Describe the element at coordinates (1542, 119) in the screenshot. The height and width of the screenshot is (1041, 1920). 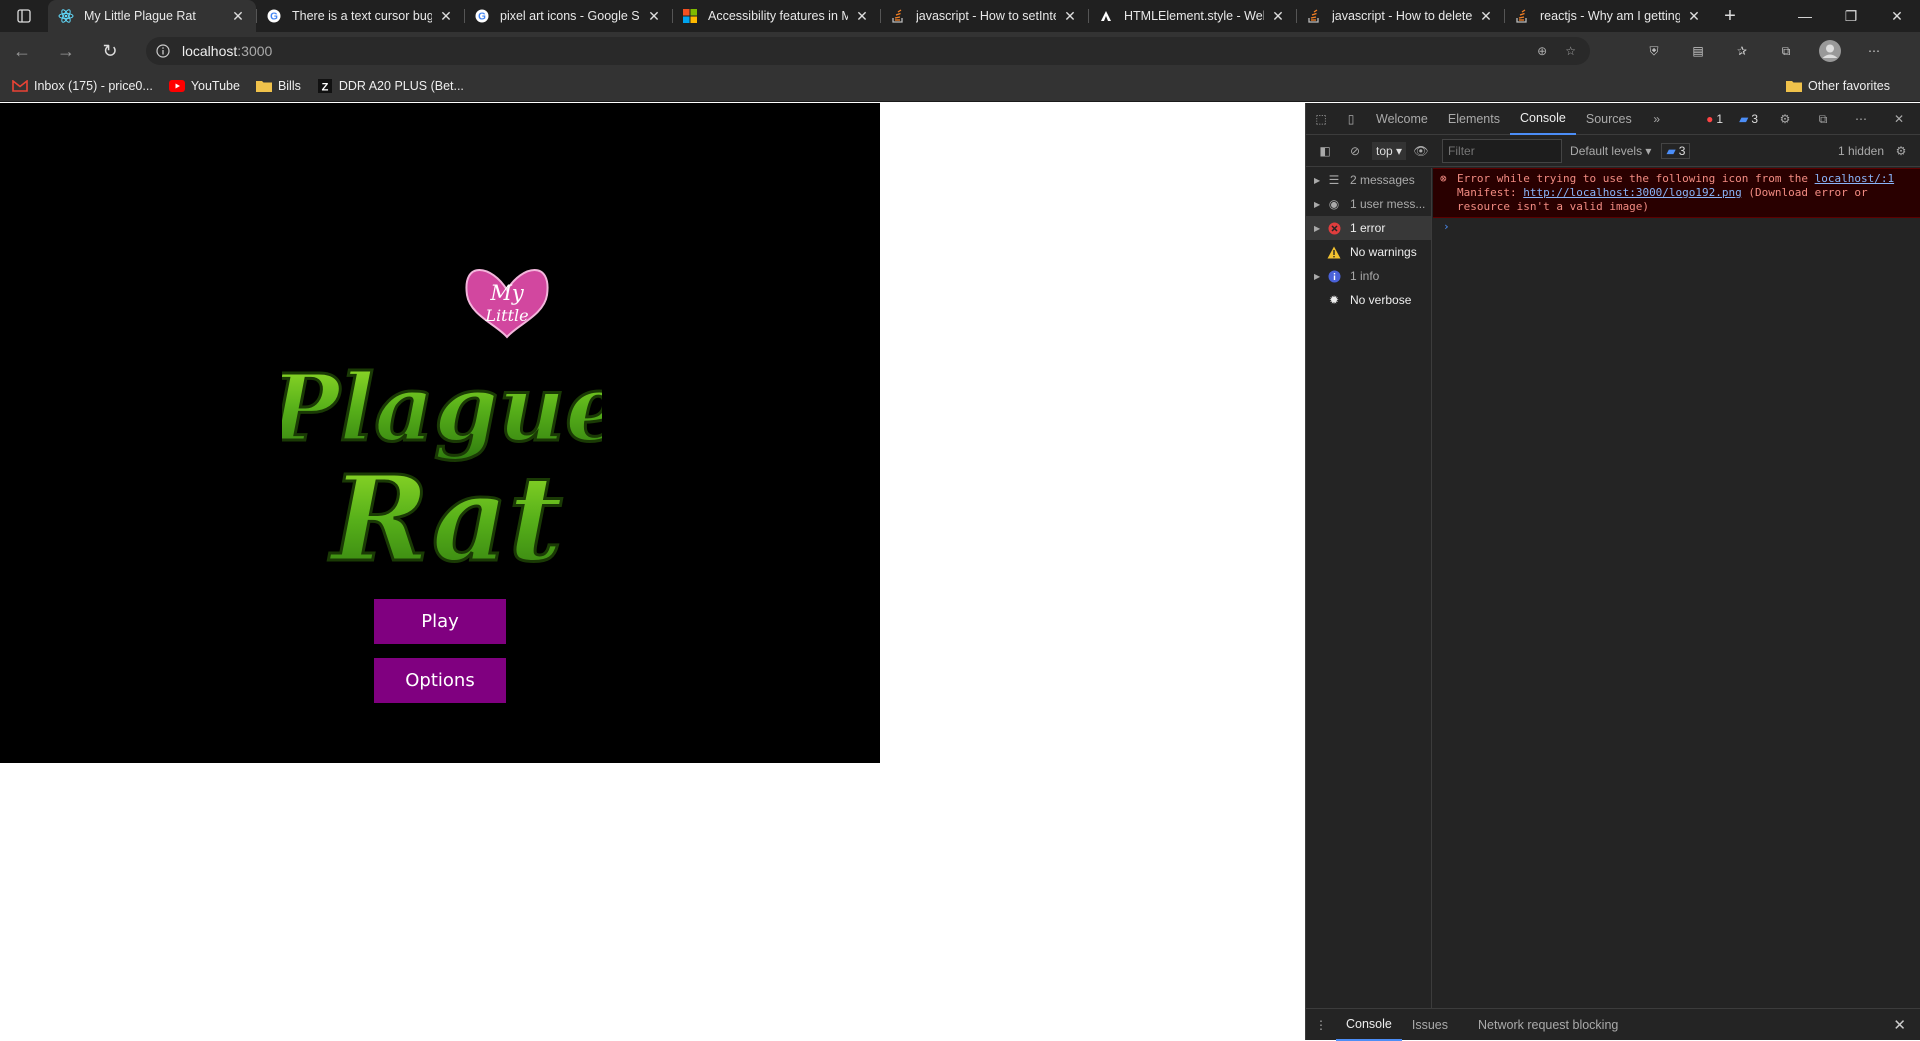
I see `tab-console: Console` at that location.